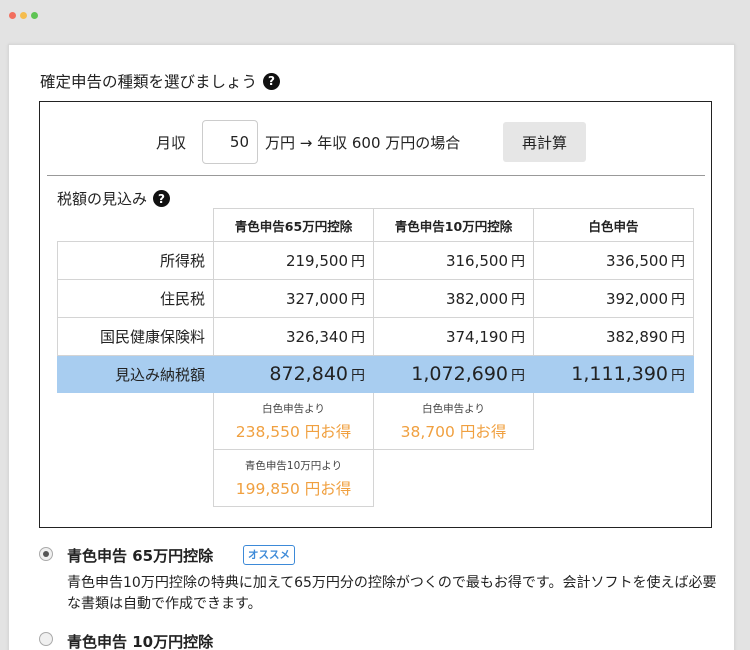  I want to click on savings-cell: 青色申告10万円より 199,850 円お得, so click(293, 478).